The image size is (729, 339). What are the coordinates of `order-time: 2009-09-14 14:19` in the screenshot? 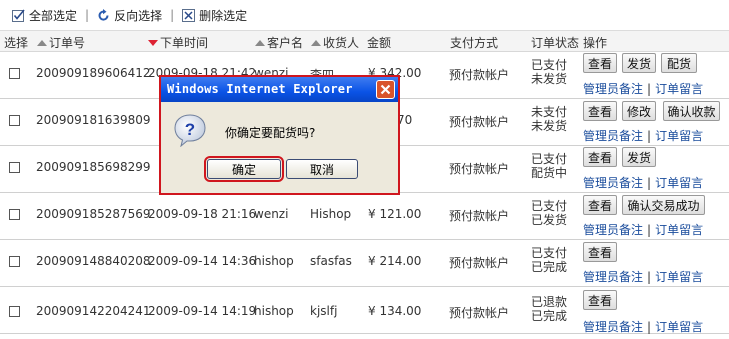 It's located at (202, 311).